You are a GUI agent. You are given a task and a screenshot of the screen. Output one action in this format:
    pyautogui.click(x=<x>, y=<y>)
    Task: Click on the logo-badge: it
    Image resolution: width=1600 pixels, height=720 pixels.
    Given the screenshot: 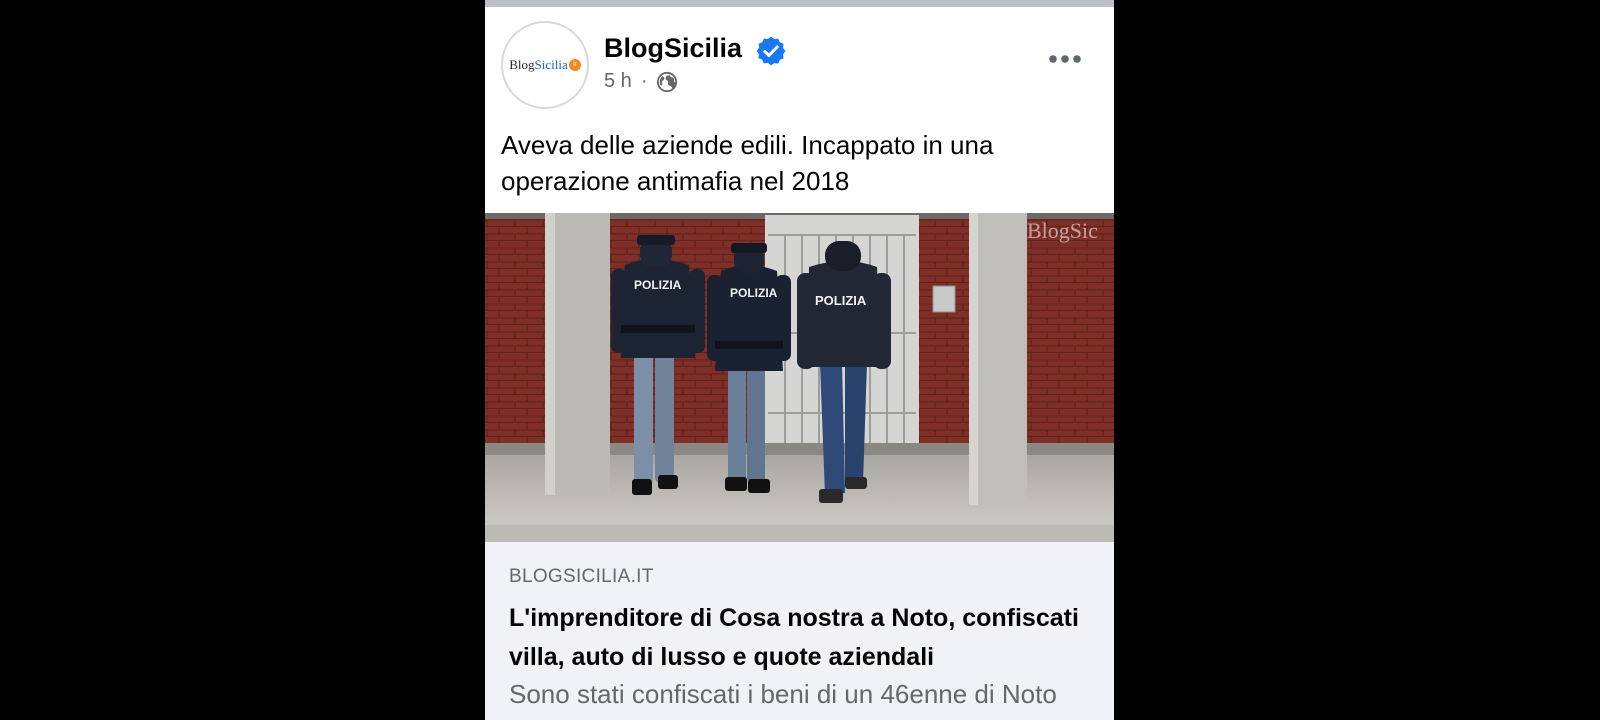 What is the action you would take?
    pyautogui.click(x=574, y=65)
    